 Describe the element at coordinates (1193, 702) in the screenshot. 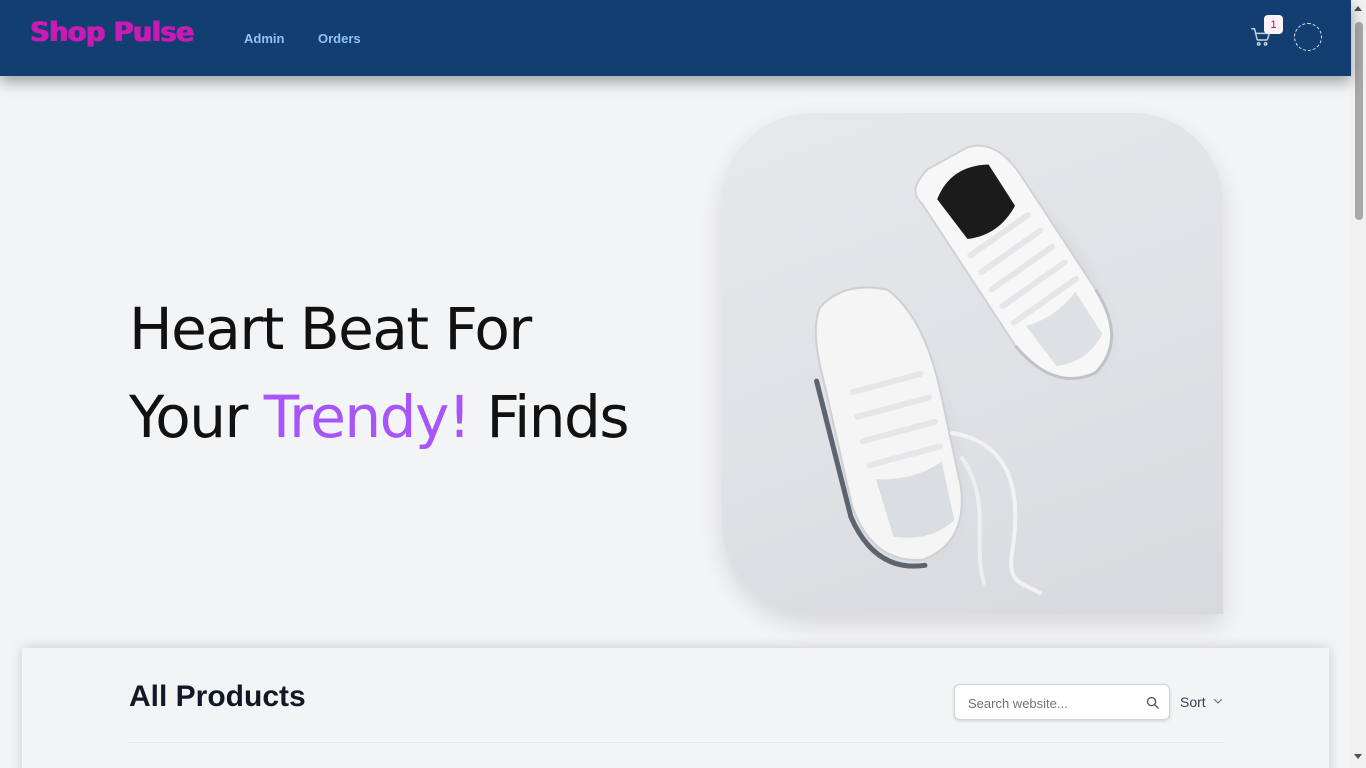

I see `sort-label: Sort` at that location.